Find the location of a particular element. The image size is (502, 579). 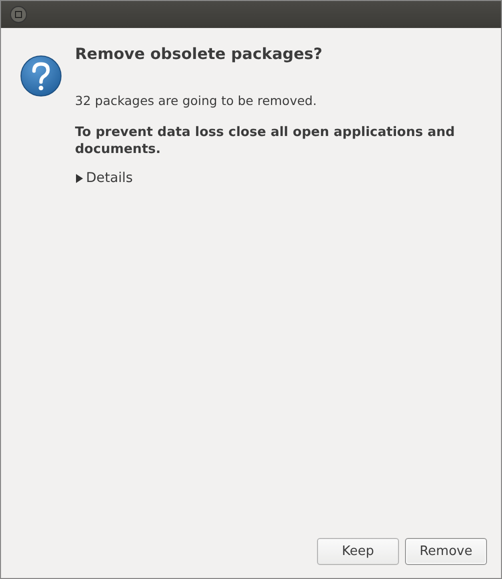

close-button is located at coordinates (18, 14).